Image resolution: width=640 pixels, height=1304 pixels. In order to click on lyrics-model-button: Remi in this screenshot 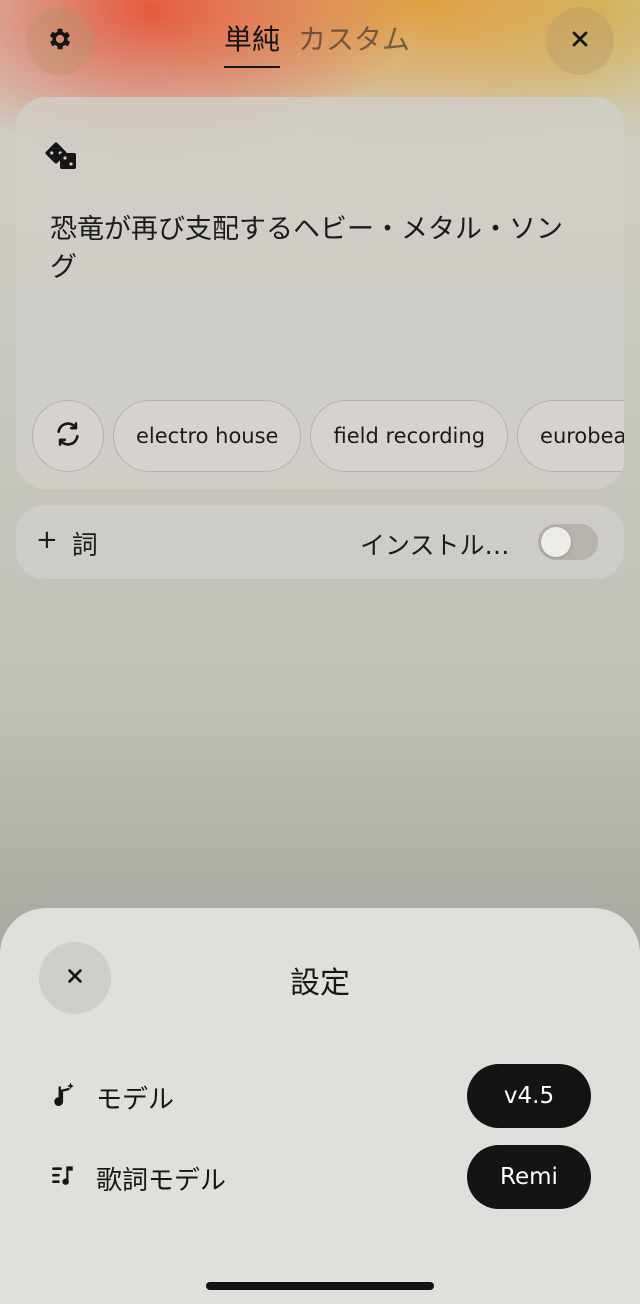, I will do `click(529, 1177)`.